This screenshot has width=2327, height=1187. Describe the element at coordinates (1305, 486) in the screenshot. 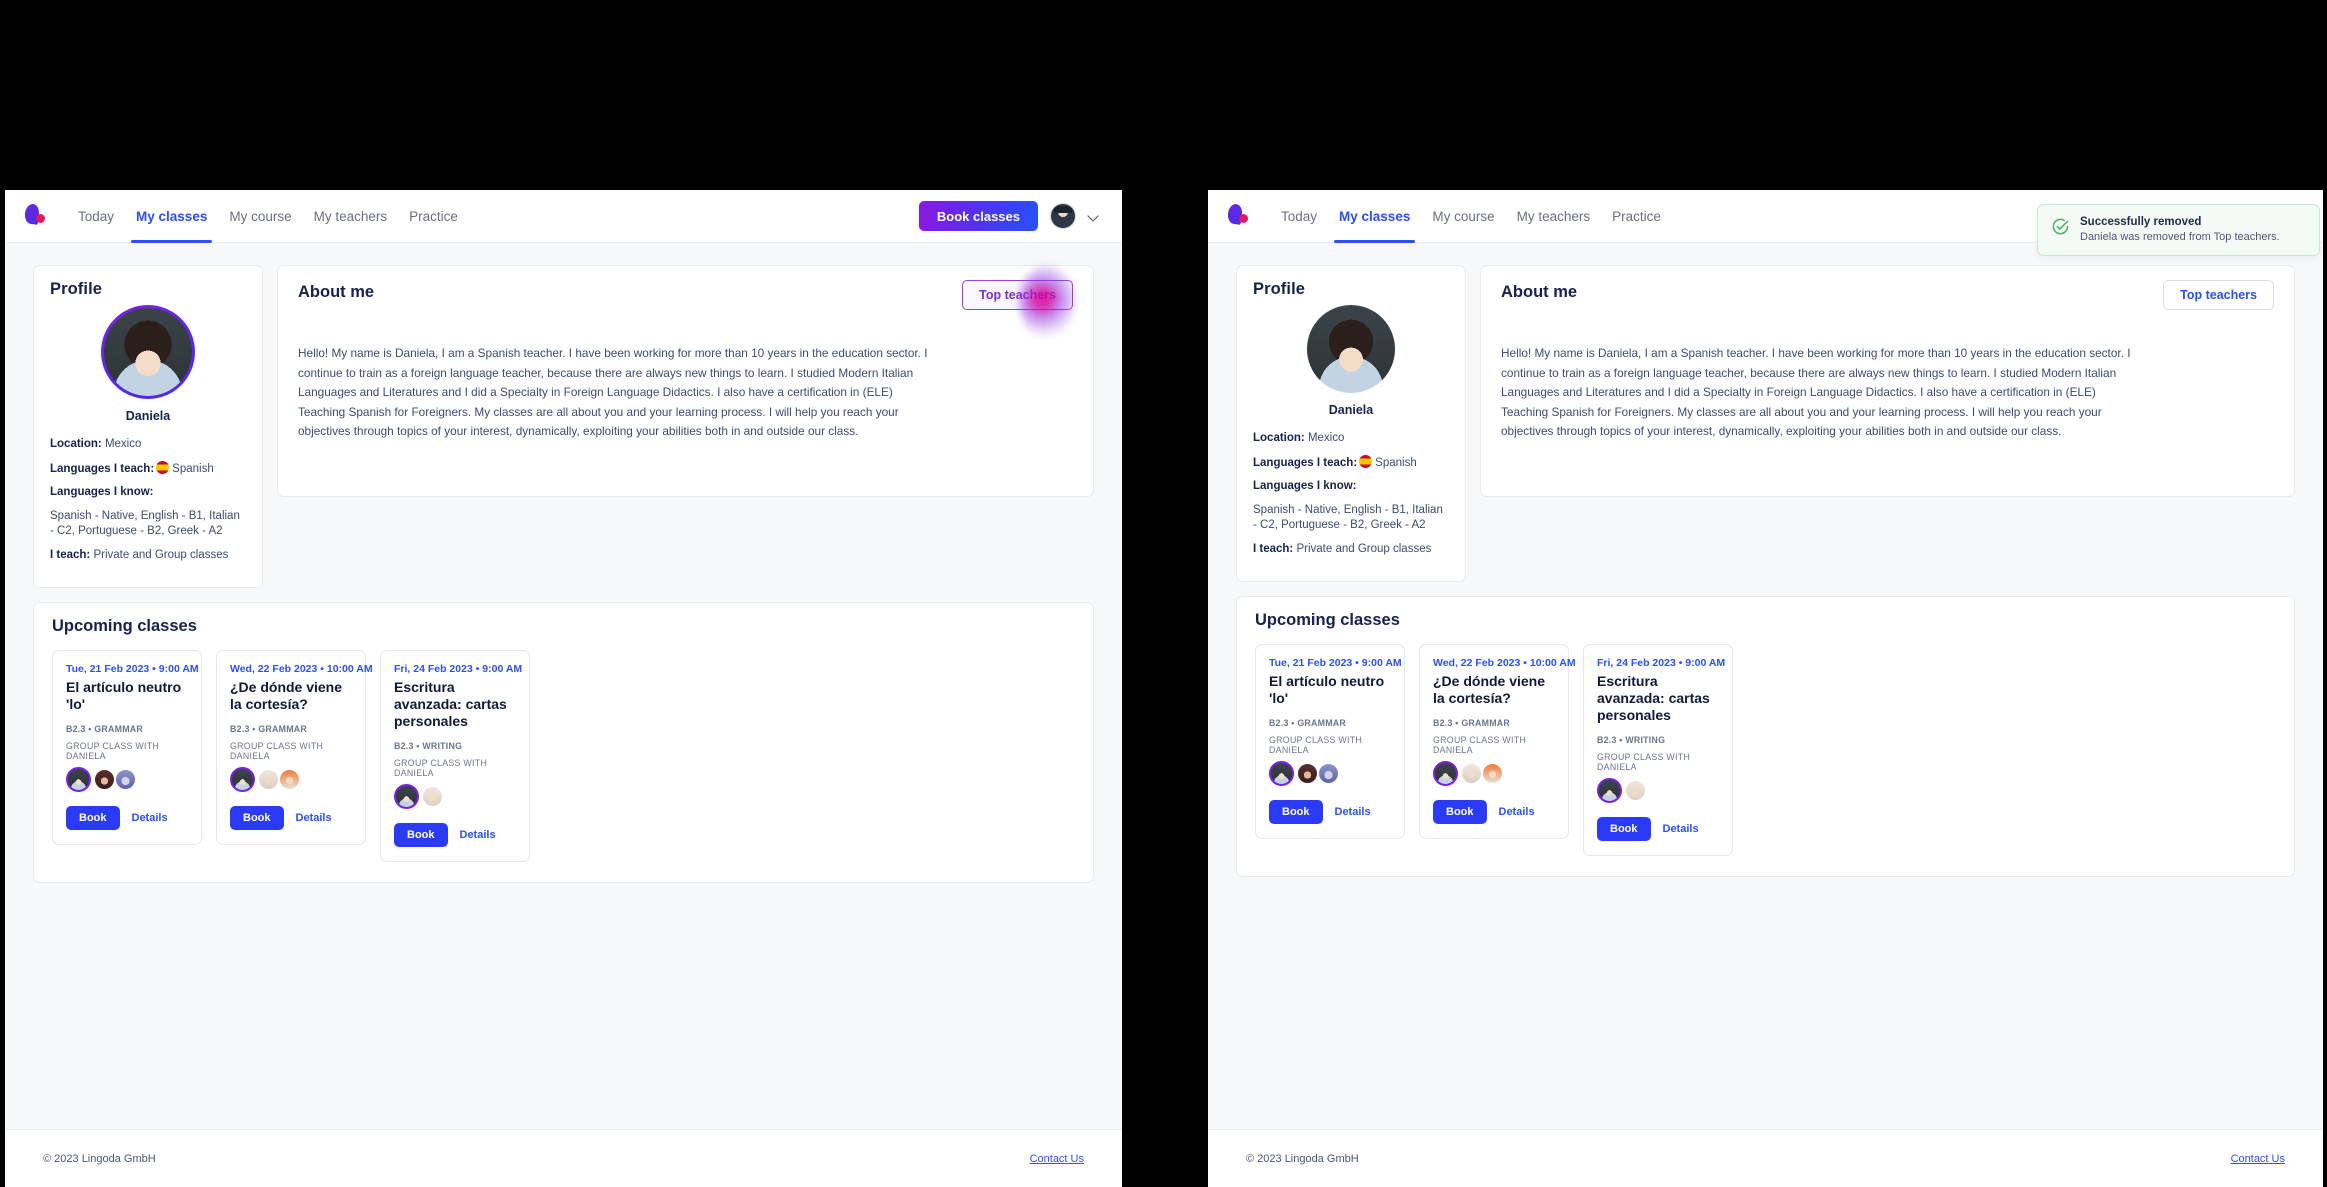

I see `know-label: Languages I know:` at that location.